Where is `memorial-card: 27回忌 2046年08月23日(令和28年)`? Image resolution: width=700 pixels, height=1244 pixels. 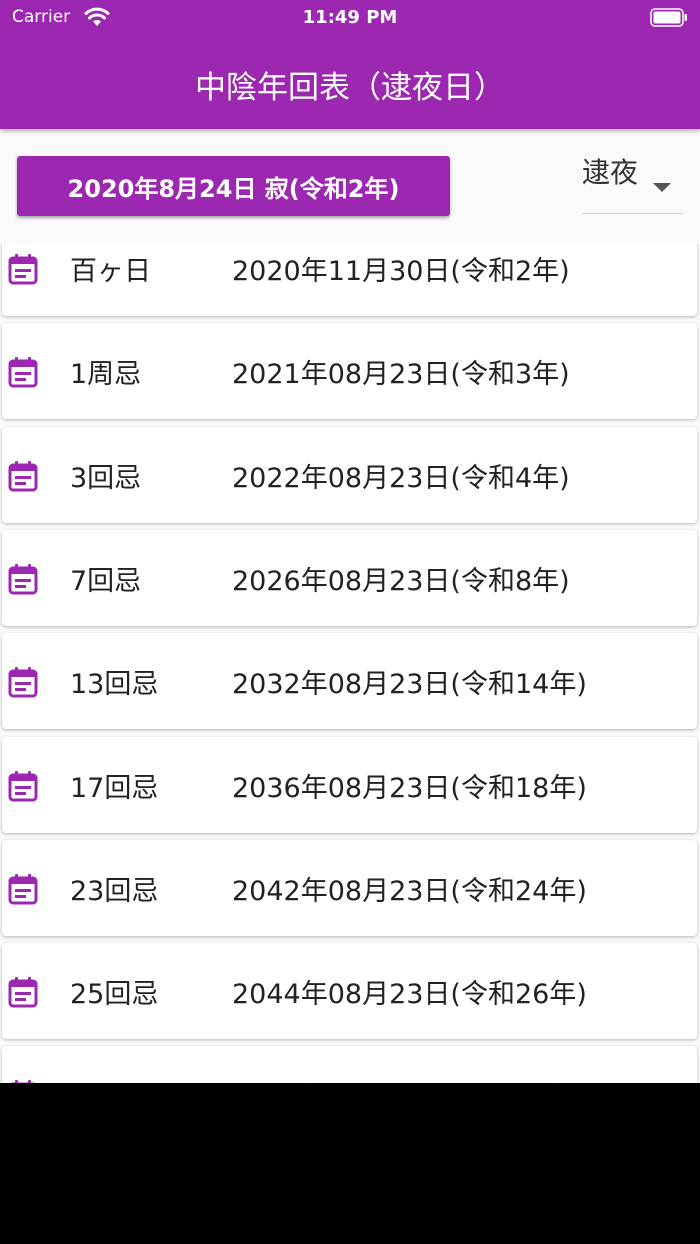
memorial-card: 27回忌 2046年08月23日(令和28年) is located at coordinates (349, 1064).